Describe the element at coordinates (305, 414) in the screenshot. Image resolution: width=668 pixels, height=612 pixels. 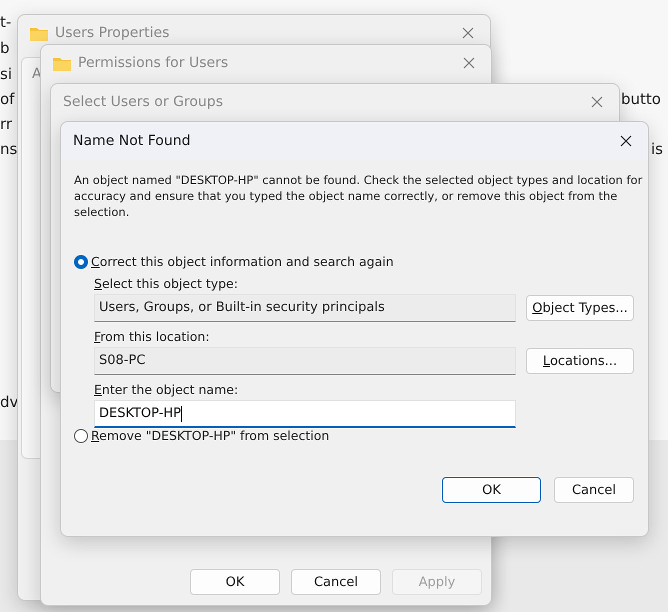
I see `input-field: DESKTOP-HP` at that location.